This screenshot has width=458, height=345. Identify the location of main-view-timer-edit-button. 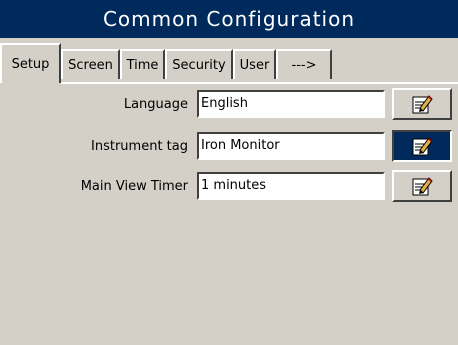
(422, 186).